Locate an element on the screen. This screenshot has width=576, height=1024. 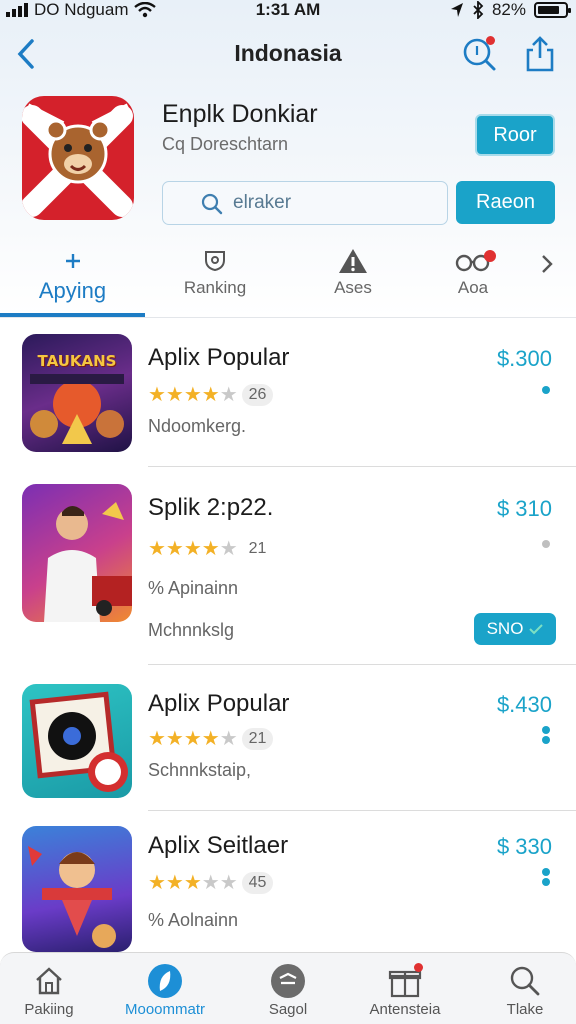
search-input: elraker is located at coordinates (305, 203).